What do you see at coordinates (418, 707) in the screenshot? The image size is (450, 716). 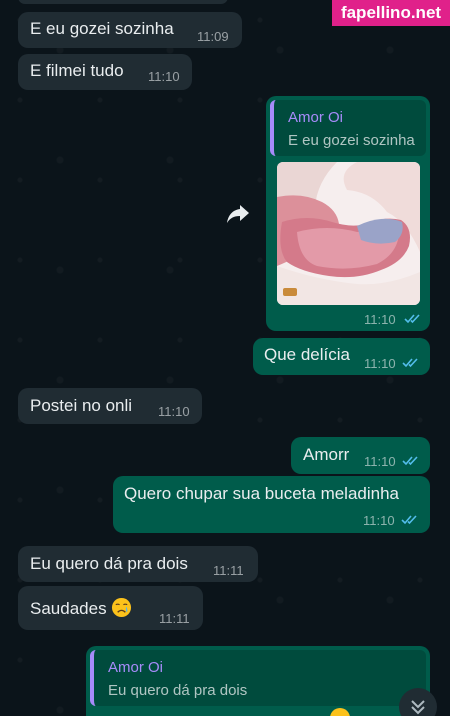 I see `chevron-double-down-icon` at bounding box center [418, 707].